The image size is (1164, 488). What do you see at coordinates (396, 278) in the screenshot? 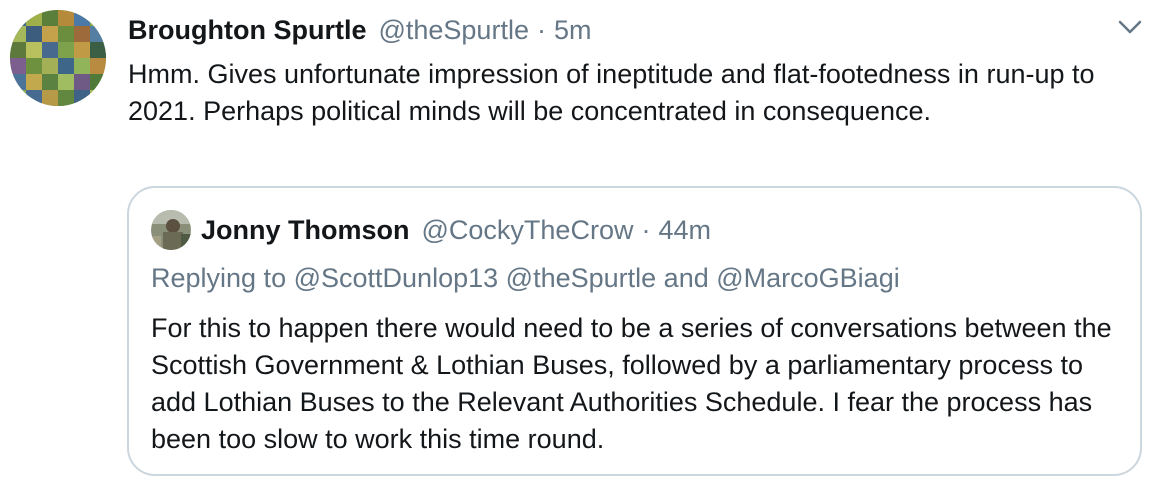
I see `reply-mention-1: @ScottDunlop13` at bounding box center [396, 278].